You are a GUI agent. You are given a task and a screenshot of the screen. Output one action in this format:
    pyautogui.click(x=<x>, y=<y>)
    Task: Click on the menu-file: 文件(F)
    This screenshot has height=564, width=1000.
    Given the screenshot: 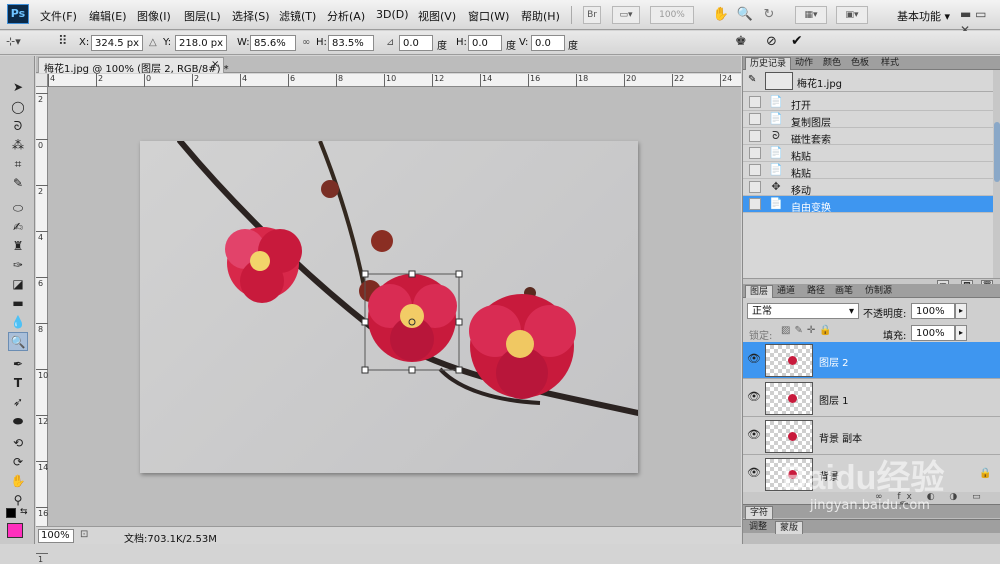 What is the action you would take?
    pyautogui.click(x=58, y=16)
    